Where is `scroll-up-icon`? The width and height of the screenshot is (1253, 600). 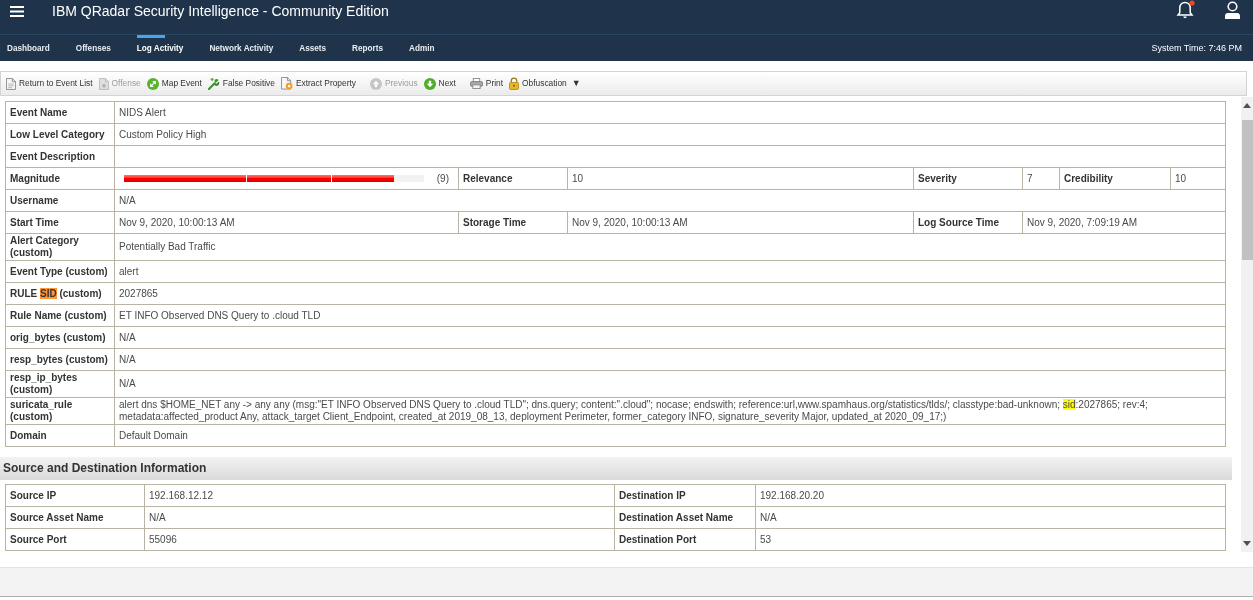 scroll-up-icon is located at coordinates (1247, 105).